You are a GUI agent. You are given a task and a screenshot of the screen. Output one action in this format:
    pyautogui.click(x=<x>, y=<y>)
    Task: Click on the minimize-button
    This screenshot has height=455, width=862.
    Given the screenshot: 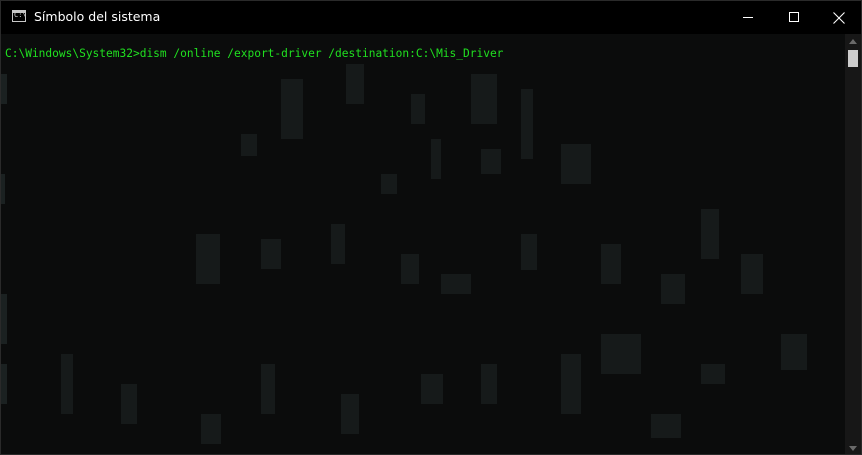 What is the action you would take?
    pyautogui.click(x=748, y=17)
    